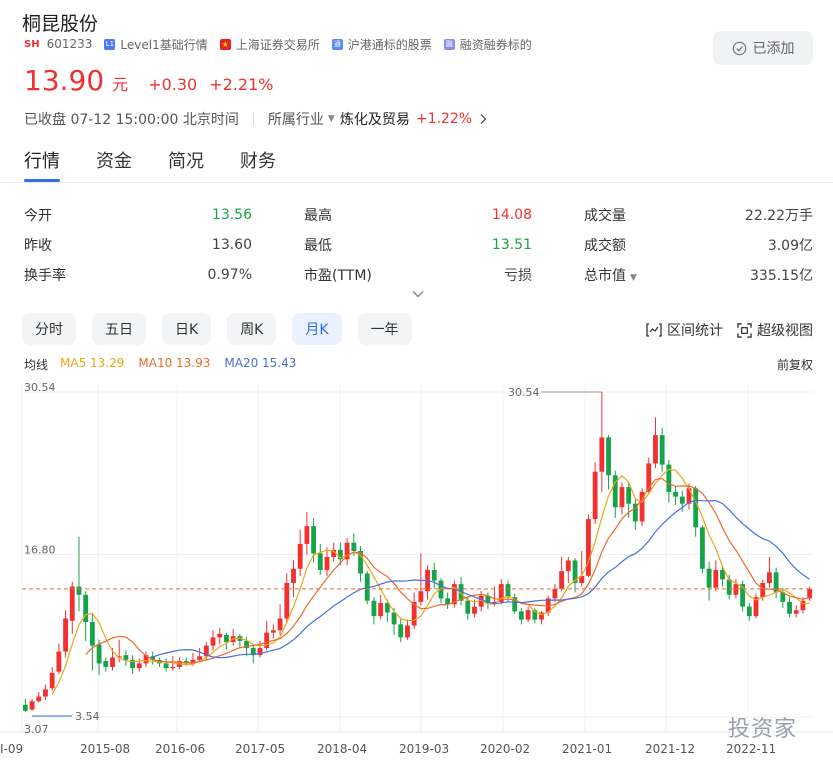 This screenshot has width=833, height=764. Describe the element at coordinates (424, 749) in the screenshot. I see `x-axis-label: 2019-03` at that location.